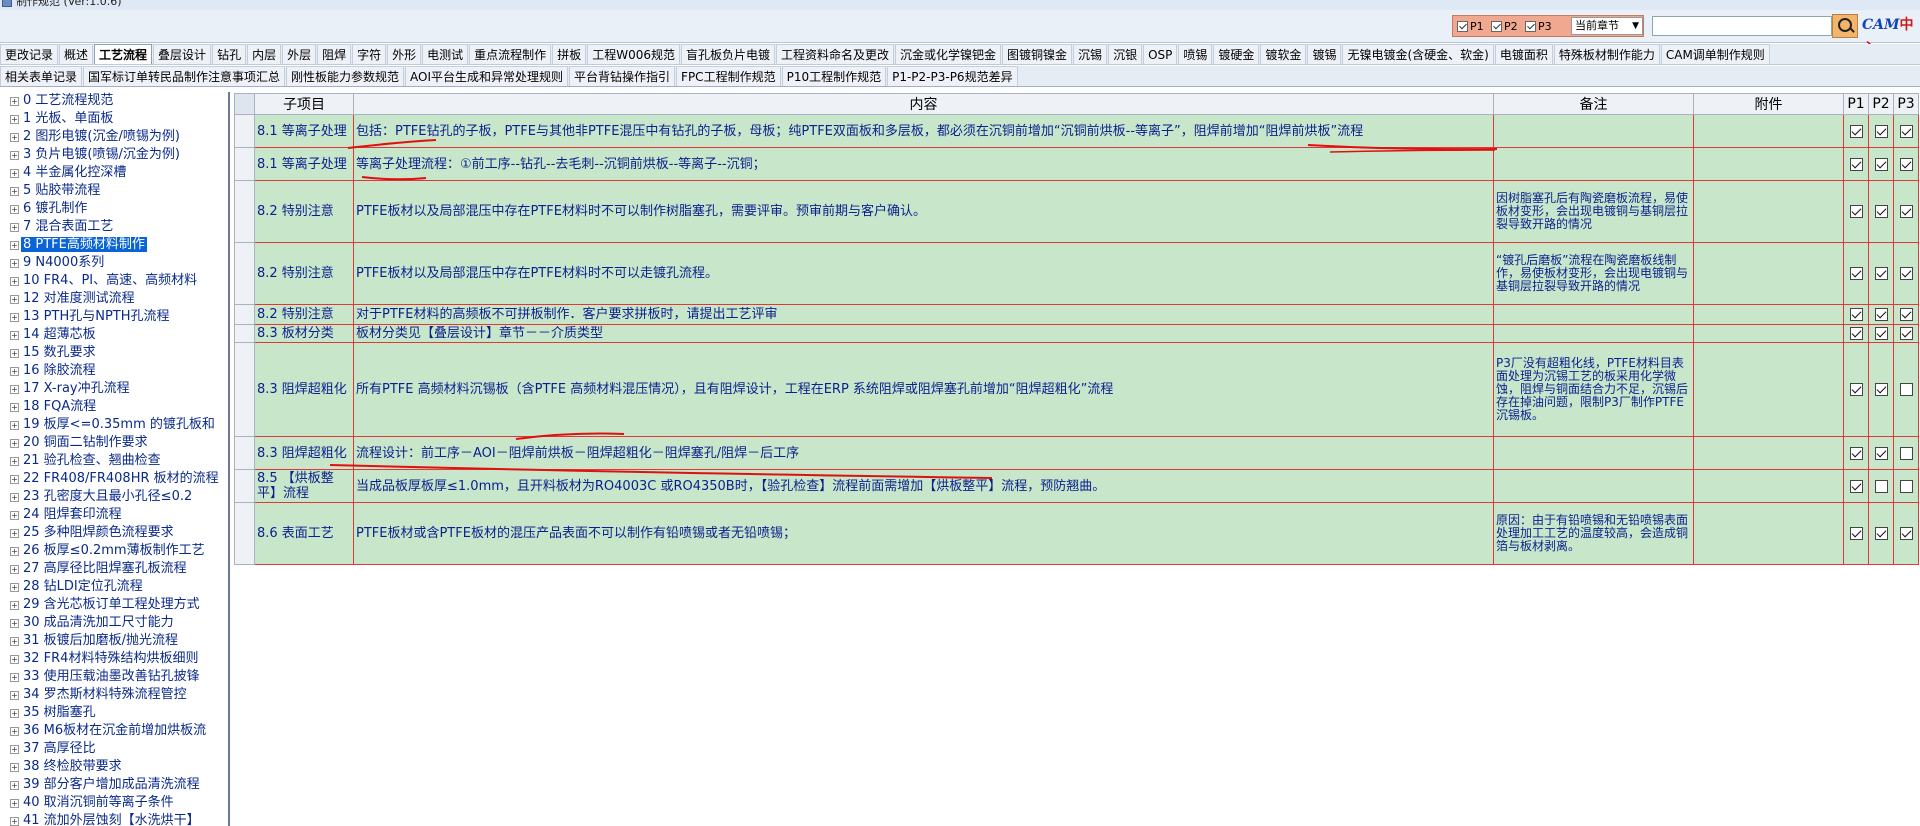 The width and height of the screenshot is (1920, 826). I want to click on tree-item: +0 工艺流程规范, so click(114, 101).